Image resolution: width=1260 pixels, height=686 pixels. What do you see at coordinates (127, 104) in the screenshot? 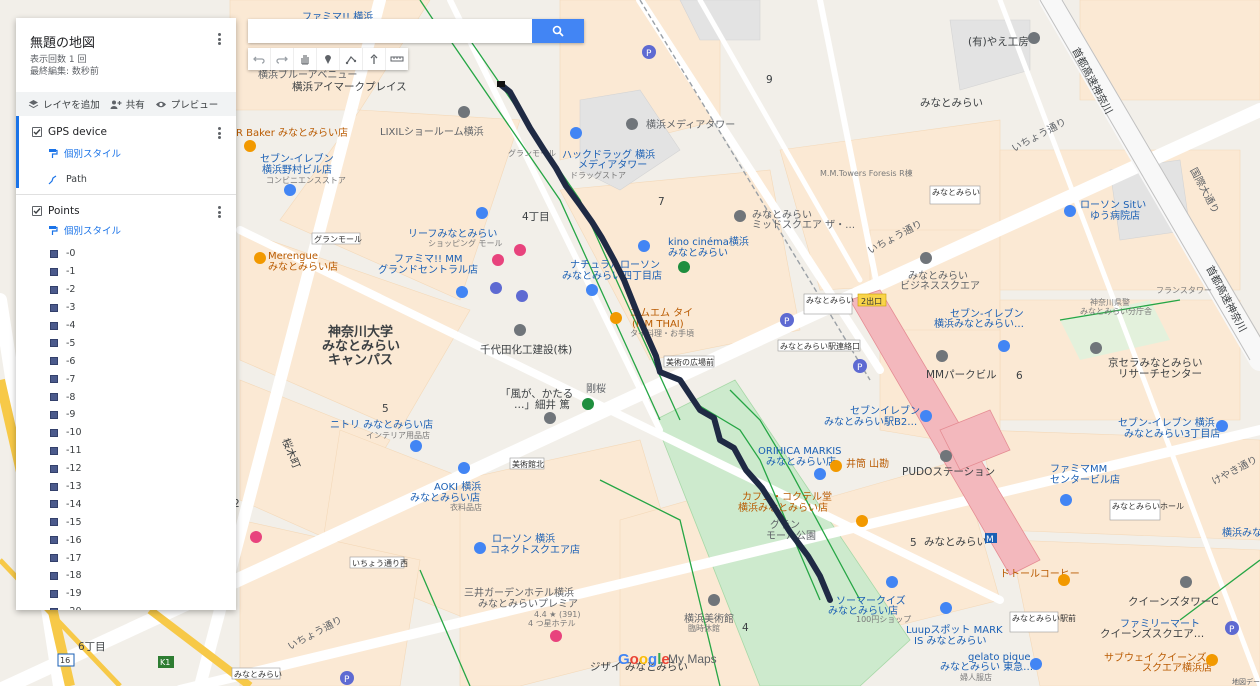
I see `share-button: 共有` at bounding box center [127, 104].